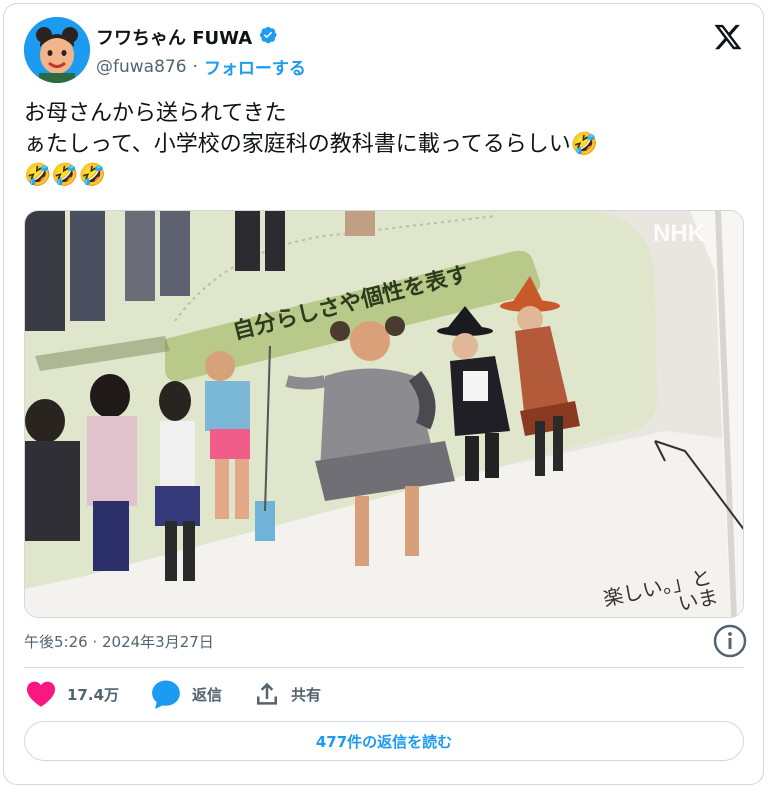 This screenshot has width=769, height=796. I want to click on media-watermark: NHK, so click(679, 233).